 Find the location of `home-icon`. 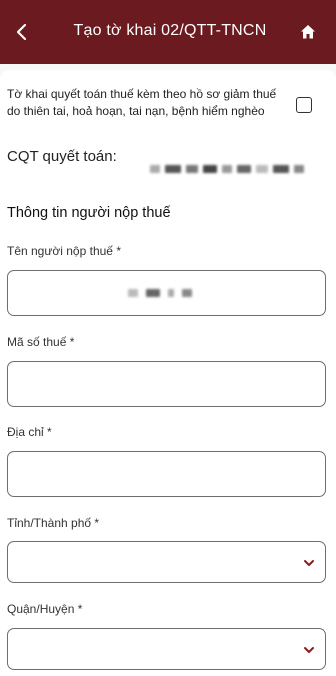

home-icon is located at coordinates (308, 32).